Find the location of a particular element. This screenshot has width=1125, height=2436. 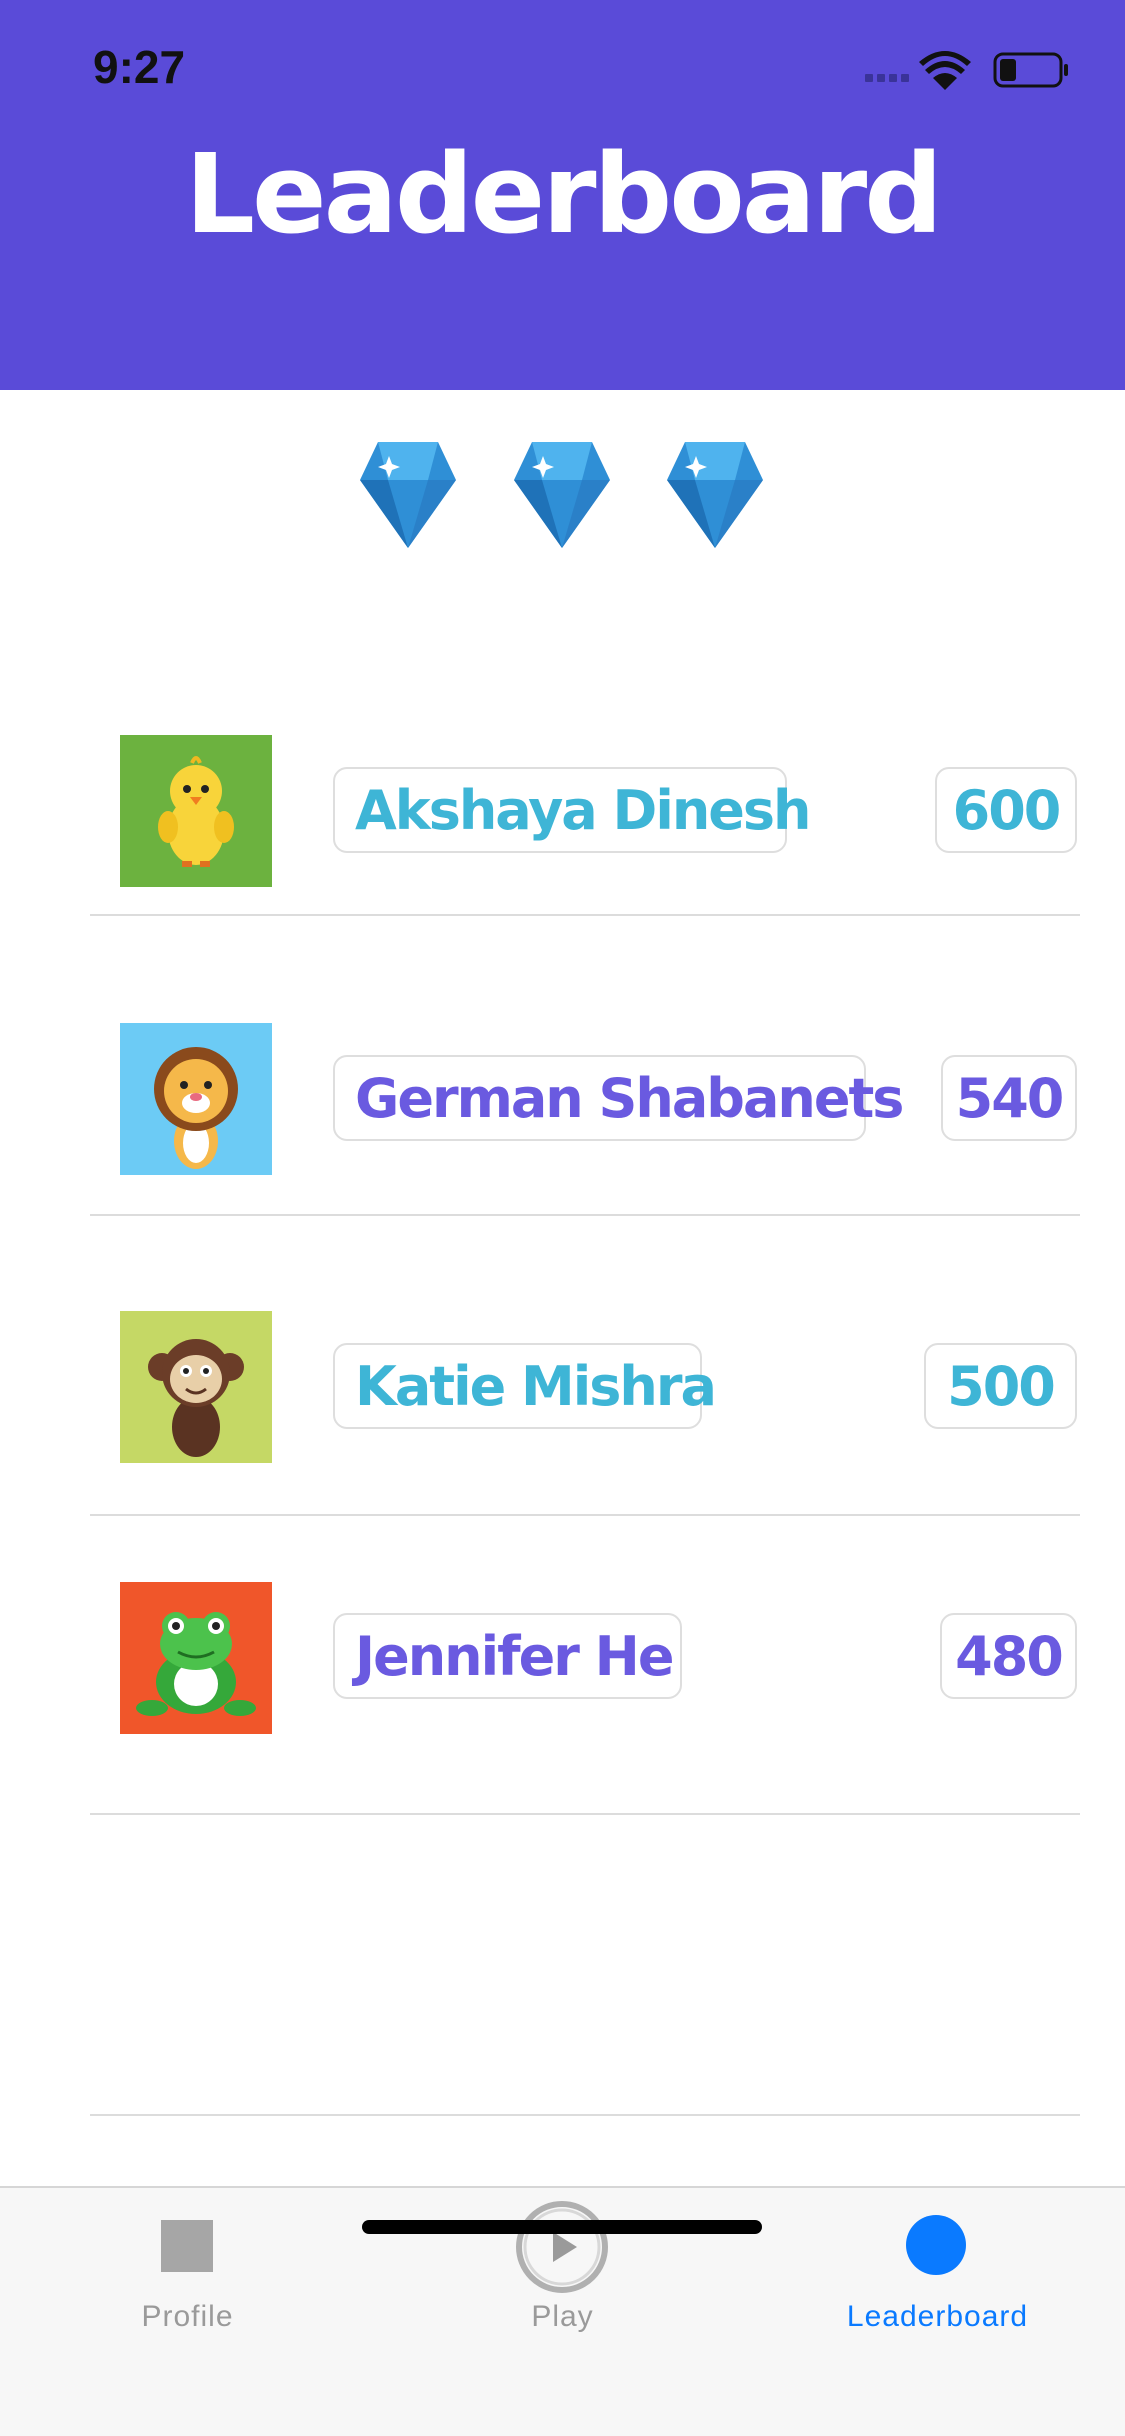

player-score: 600 is located at coordinates (1007, 810).